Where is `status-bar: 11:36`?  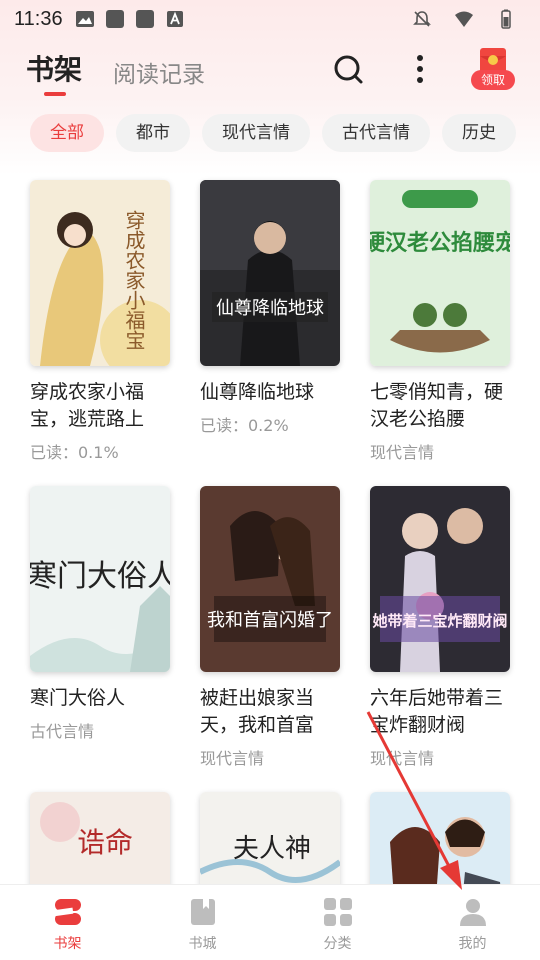 status-bar: 11:36 is located at coordinates (270, 19).